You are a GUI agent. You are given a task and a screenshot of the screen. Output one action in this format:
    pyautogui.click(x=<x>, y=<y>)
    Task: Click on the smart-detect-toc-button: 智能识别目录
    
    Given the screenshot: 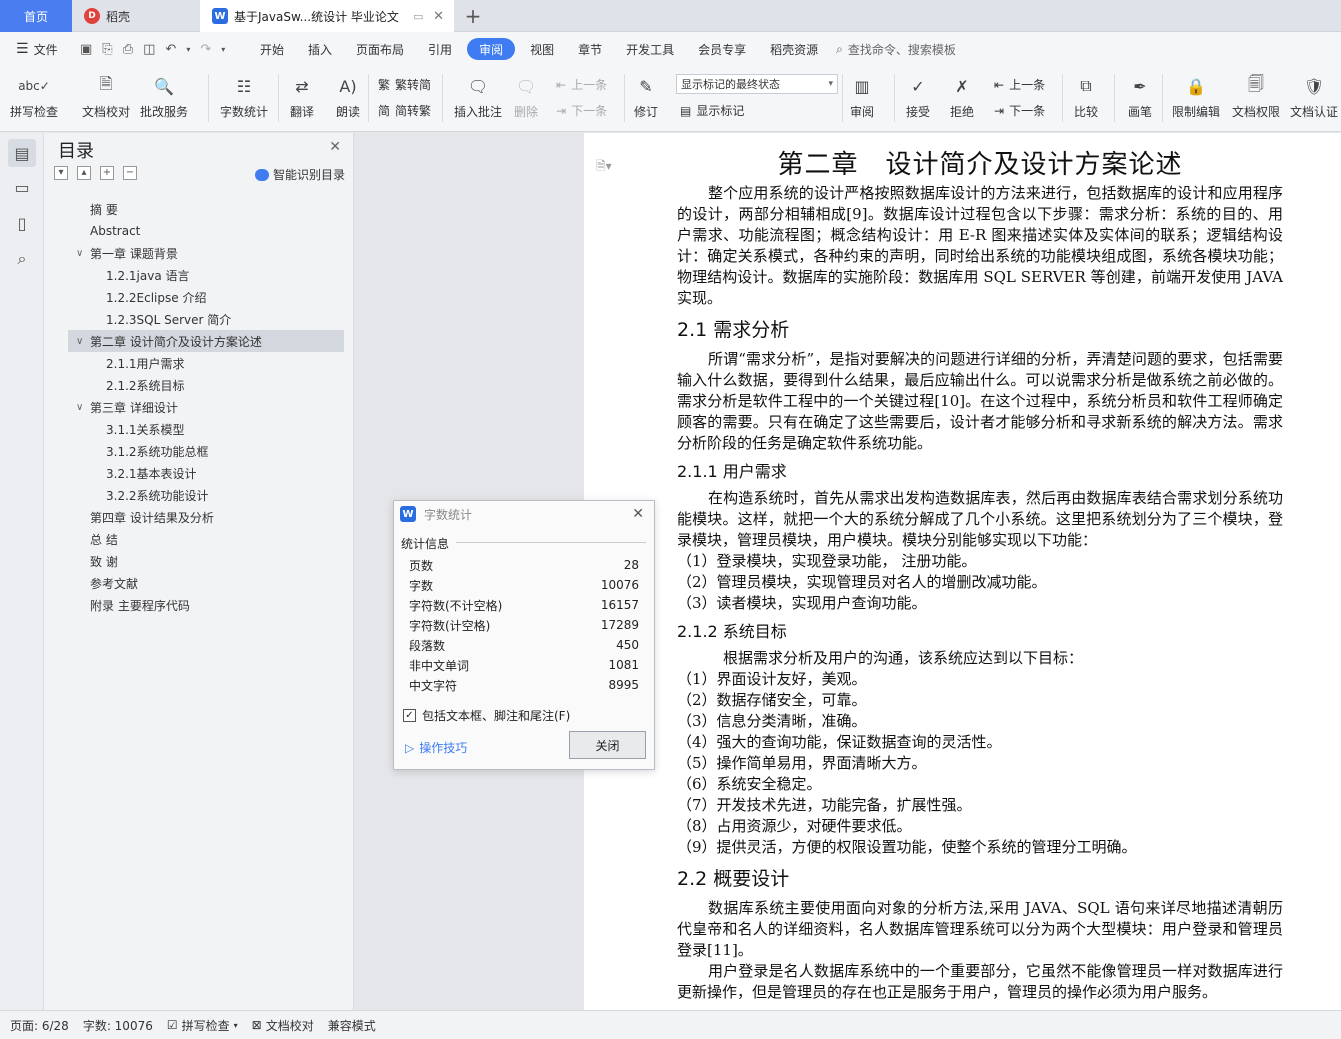 What is the action you would take?
    pyautogui.click(x=299, y=174)
    